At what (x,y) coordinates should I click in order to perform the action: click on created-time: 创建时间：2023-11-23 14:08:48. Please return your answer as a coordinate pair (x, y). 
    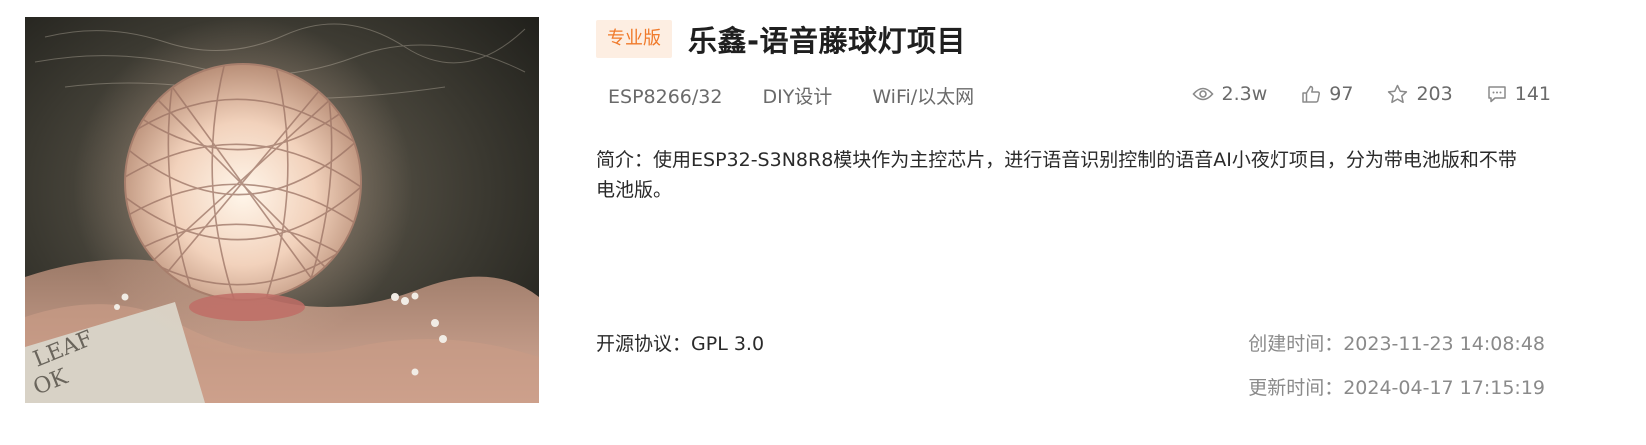
    Looking at the image, I should click on (1396, 344).